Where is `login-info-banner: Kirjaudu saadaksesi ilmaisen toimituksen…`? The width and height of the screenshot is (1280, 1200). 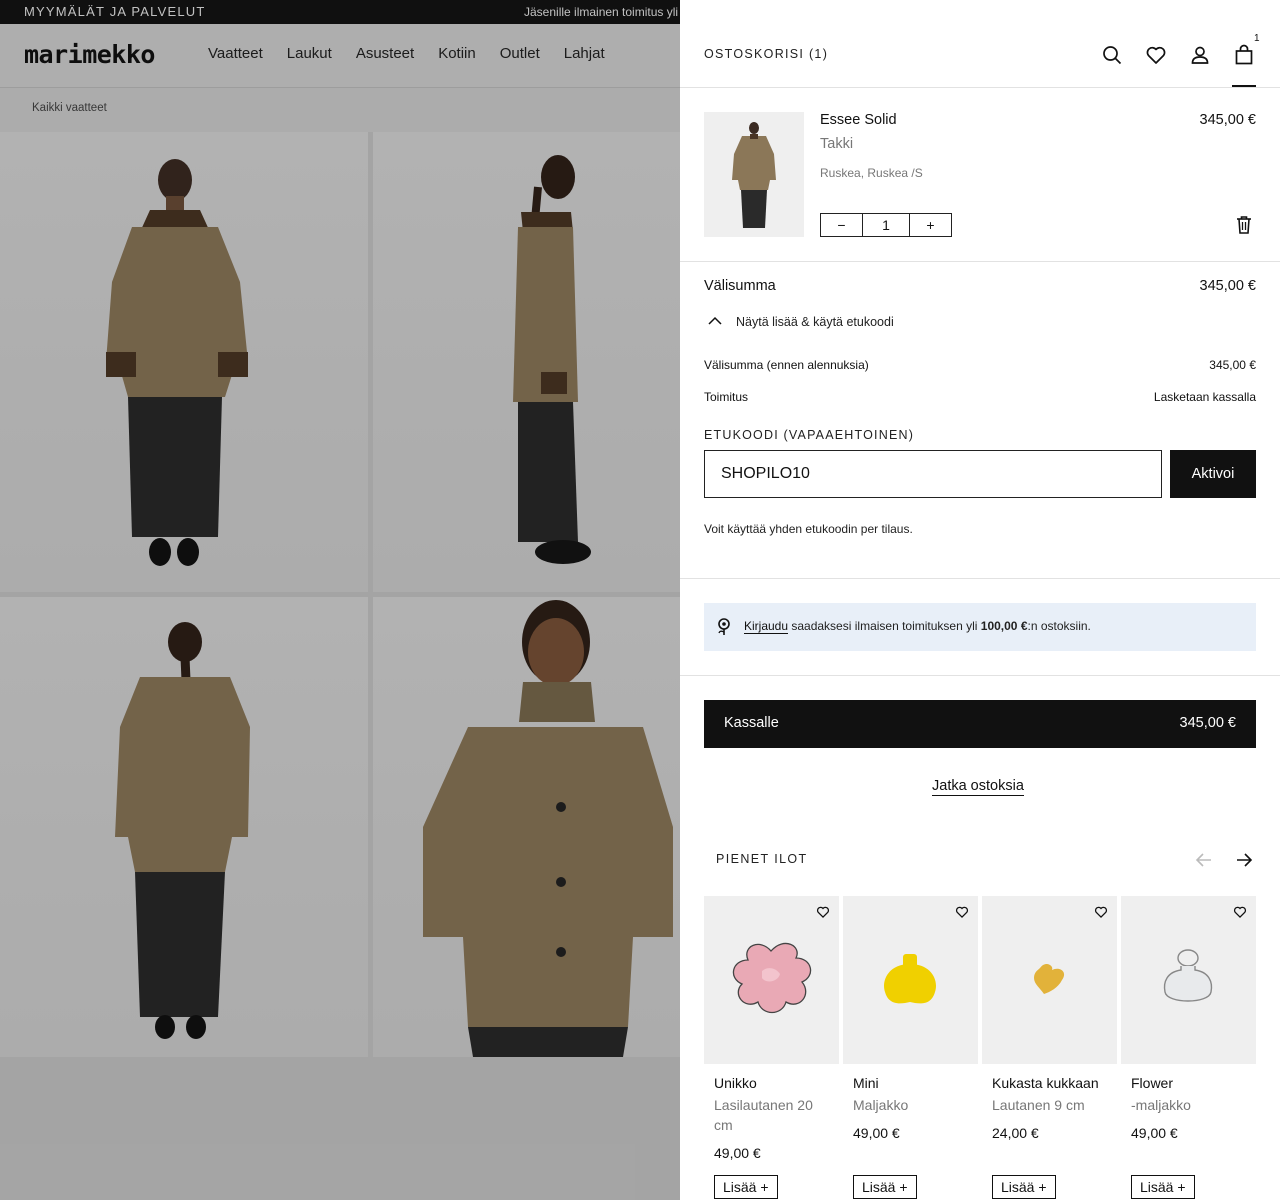
login-info-banner: Kirjaudu saadaksesi ilmaisen toimituksen… is located at coordinates (980, 627).